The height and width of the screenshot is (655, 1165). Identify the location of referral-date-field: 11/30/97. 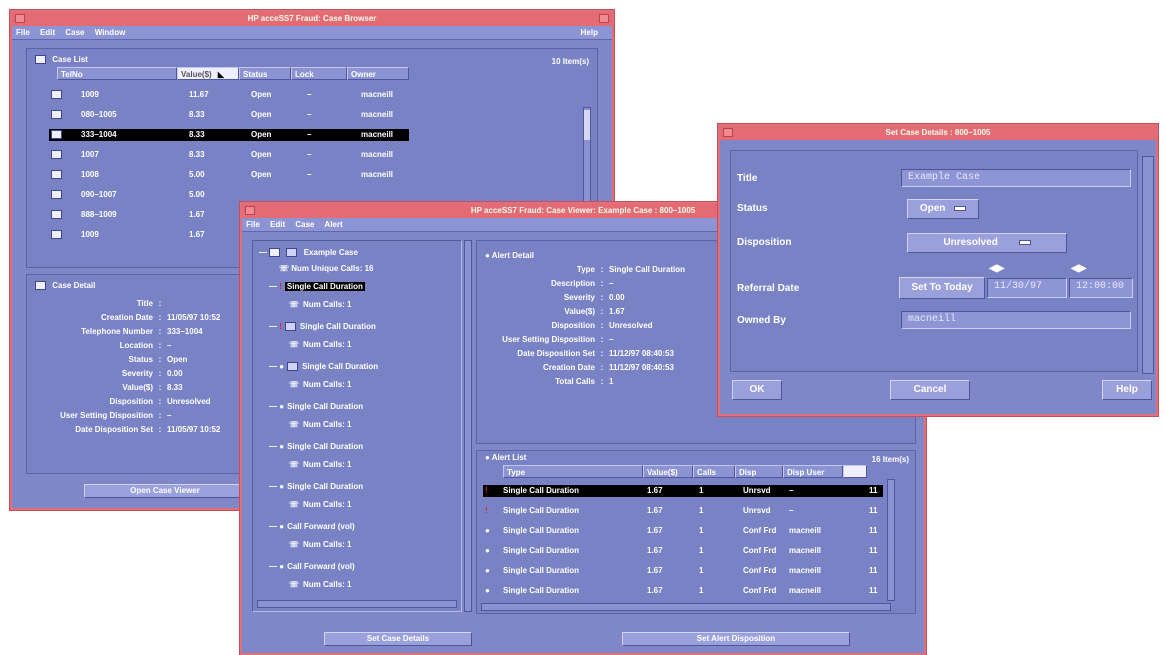
(1027, 288).